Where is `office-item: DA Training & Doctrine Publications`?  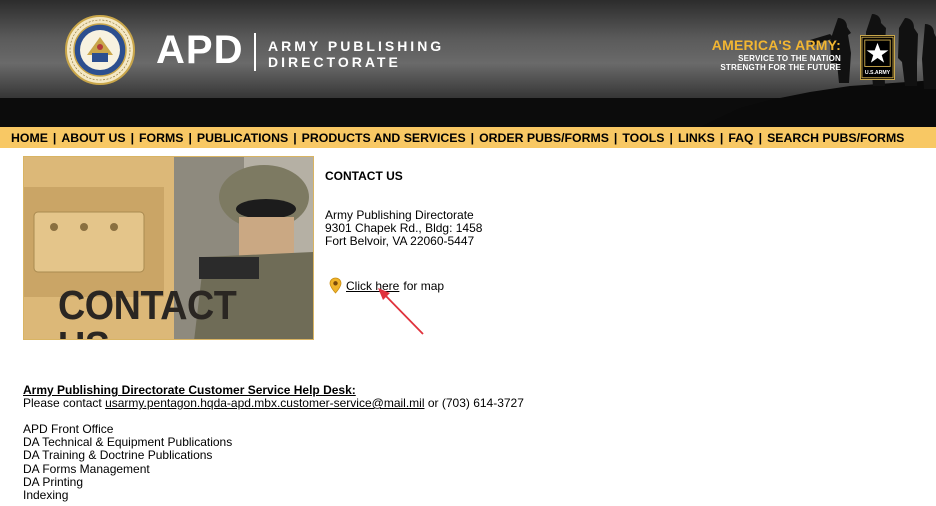
office-item: DA Training & Doctrine Publications is located at coordinates (118, 455).